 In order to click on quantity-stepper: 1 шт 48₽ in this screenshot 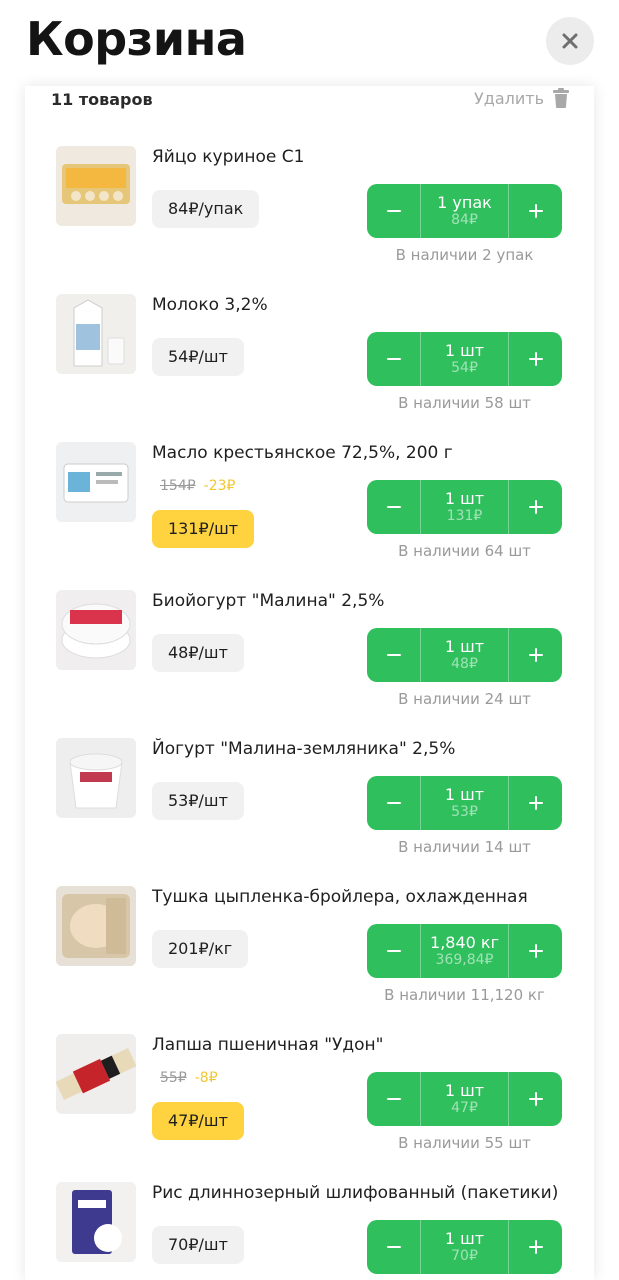, I will do `click(464, 655)`.